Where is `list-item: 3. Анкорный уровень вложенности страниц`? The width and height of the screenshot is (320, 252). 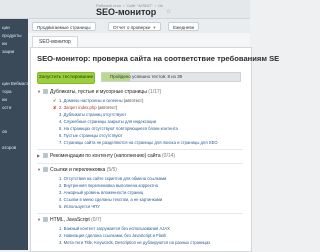
list-item: 3. Анкорный уровень вложенности страниц is located at coordinates (98, 193).